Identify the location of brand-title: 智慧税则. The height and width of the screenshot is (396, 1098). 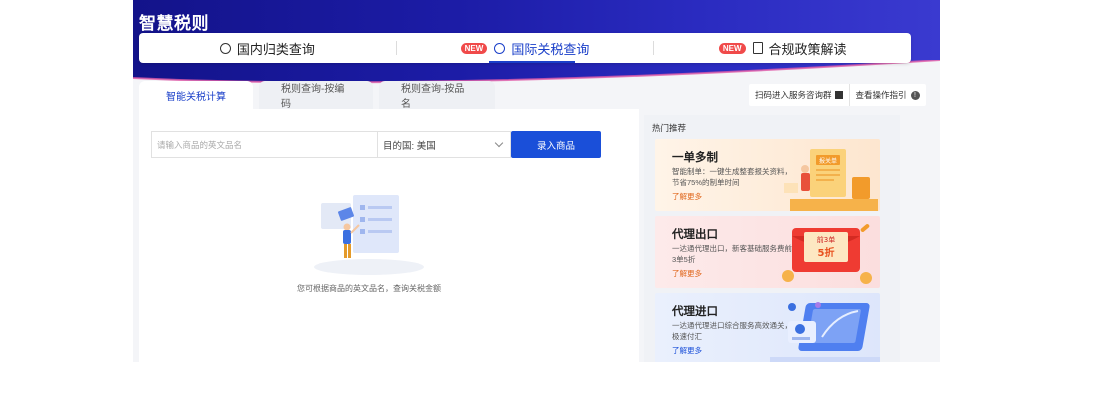
(174, 23).